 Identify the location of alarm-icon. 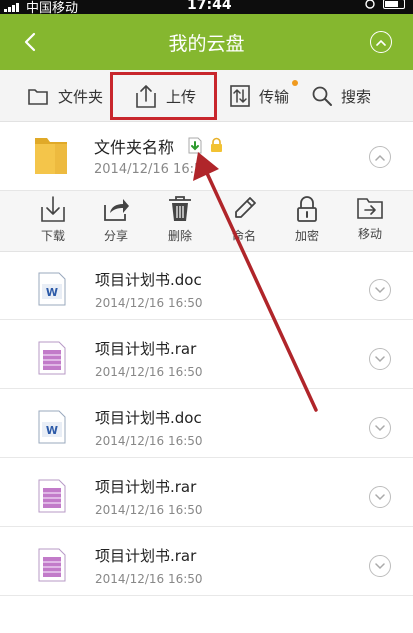
(370, 4).